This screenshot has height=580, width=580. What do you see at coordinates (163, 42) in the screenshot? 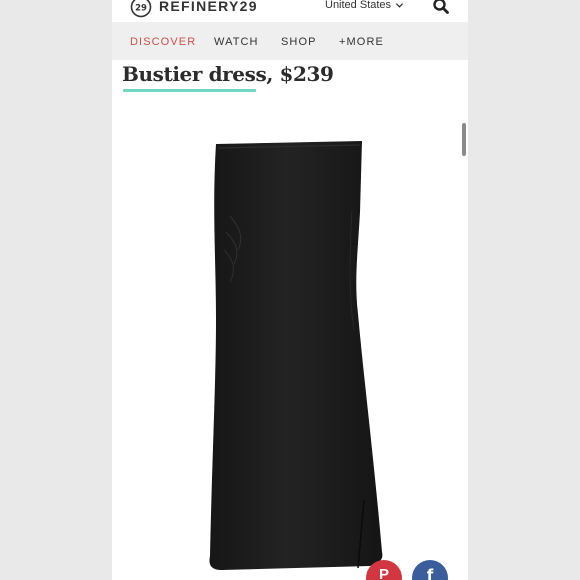
I see `nav-item-discover: DISCOVER` at bounding box center [163, 42].